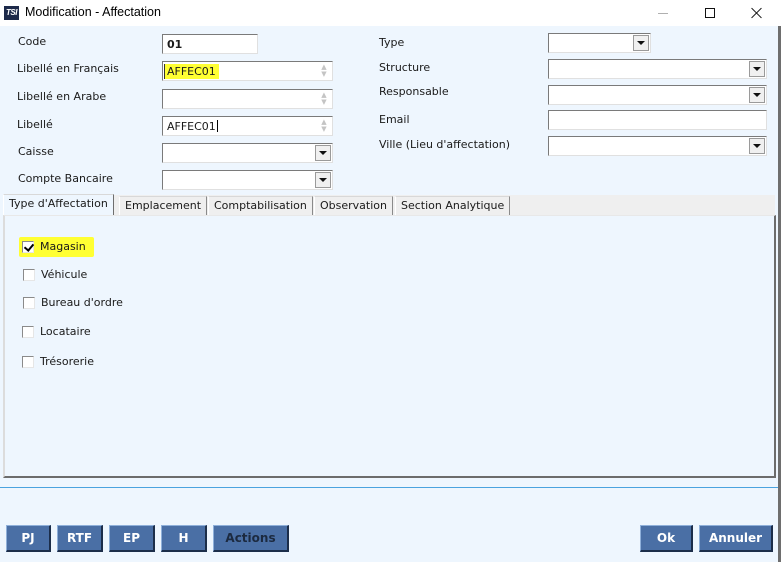  What do you see at coordinates (247, 71) in the screenshot?
I see `libelle-fr-field: AFFEC01 ▲ ▼` at bounding box center [247, 71].